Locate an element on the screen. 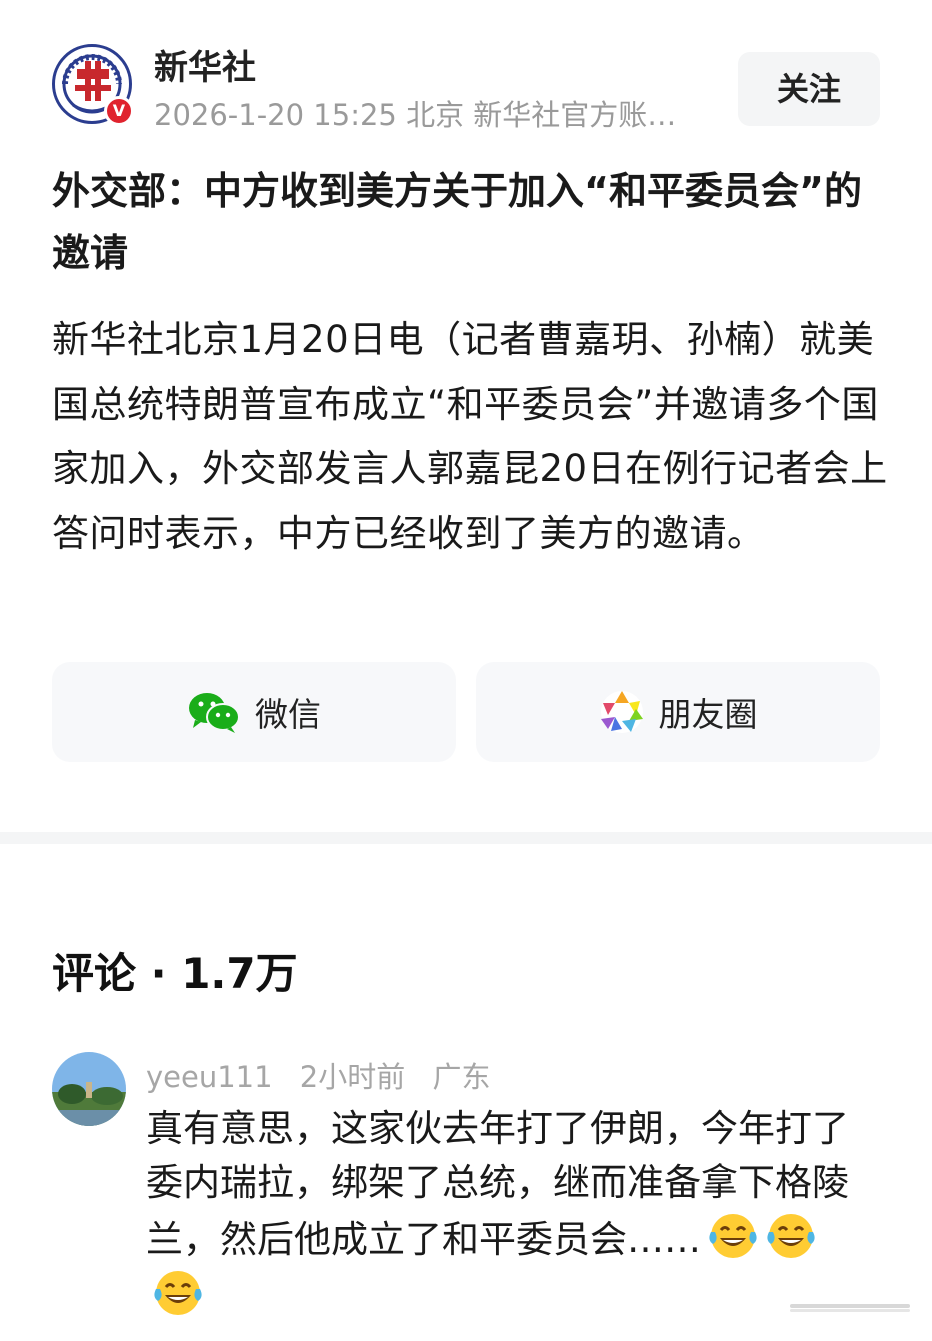 This screenshot has height=1341, width=932. avatar is located at coordinates (89, 1089).